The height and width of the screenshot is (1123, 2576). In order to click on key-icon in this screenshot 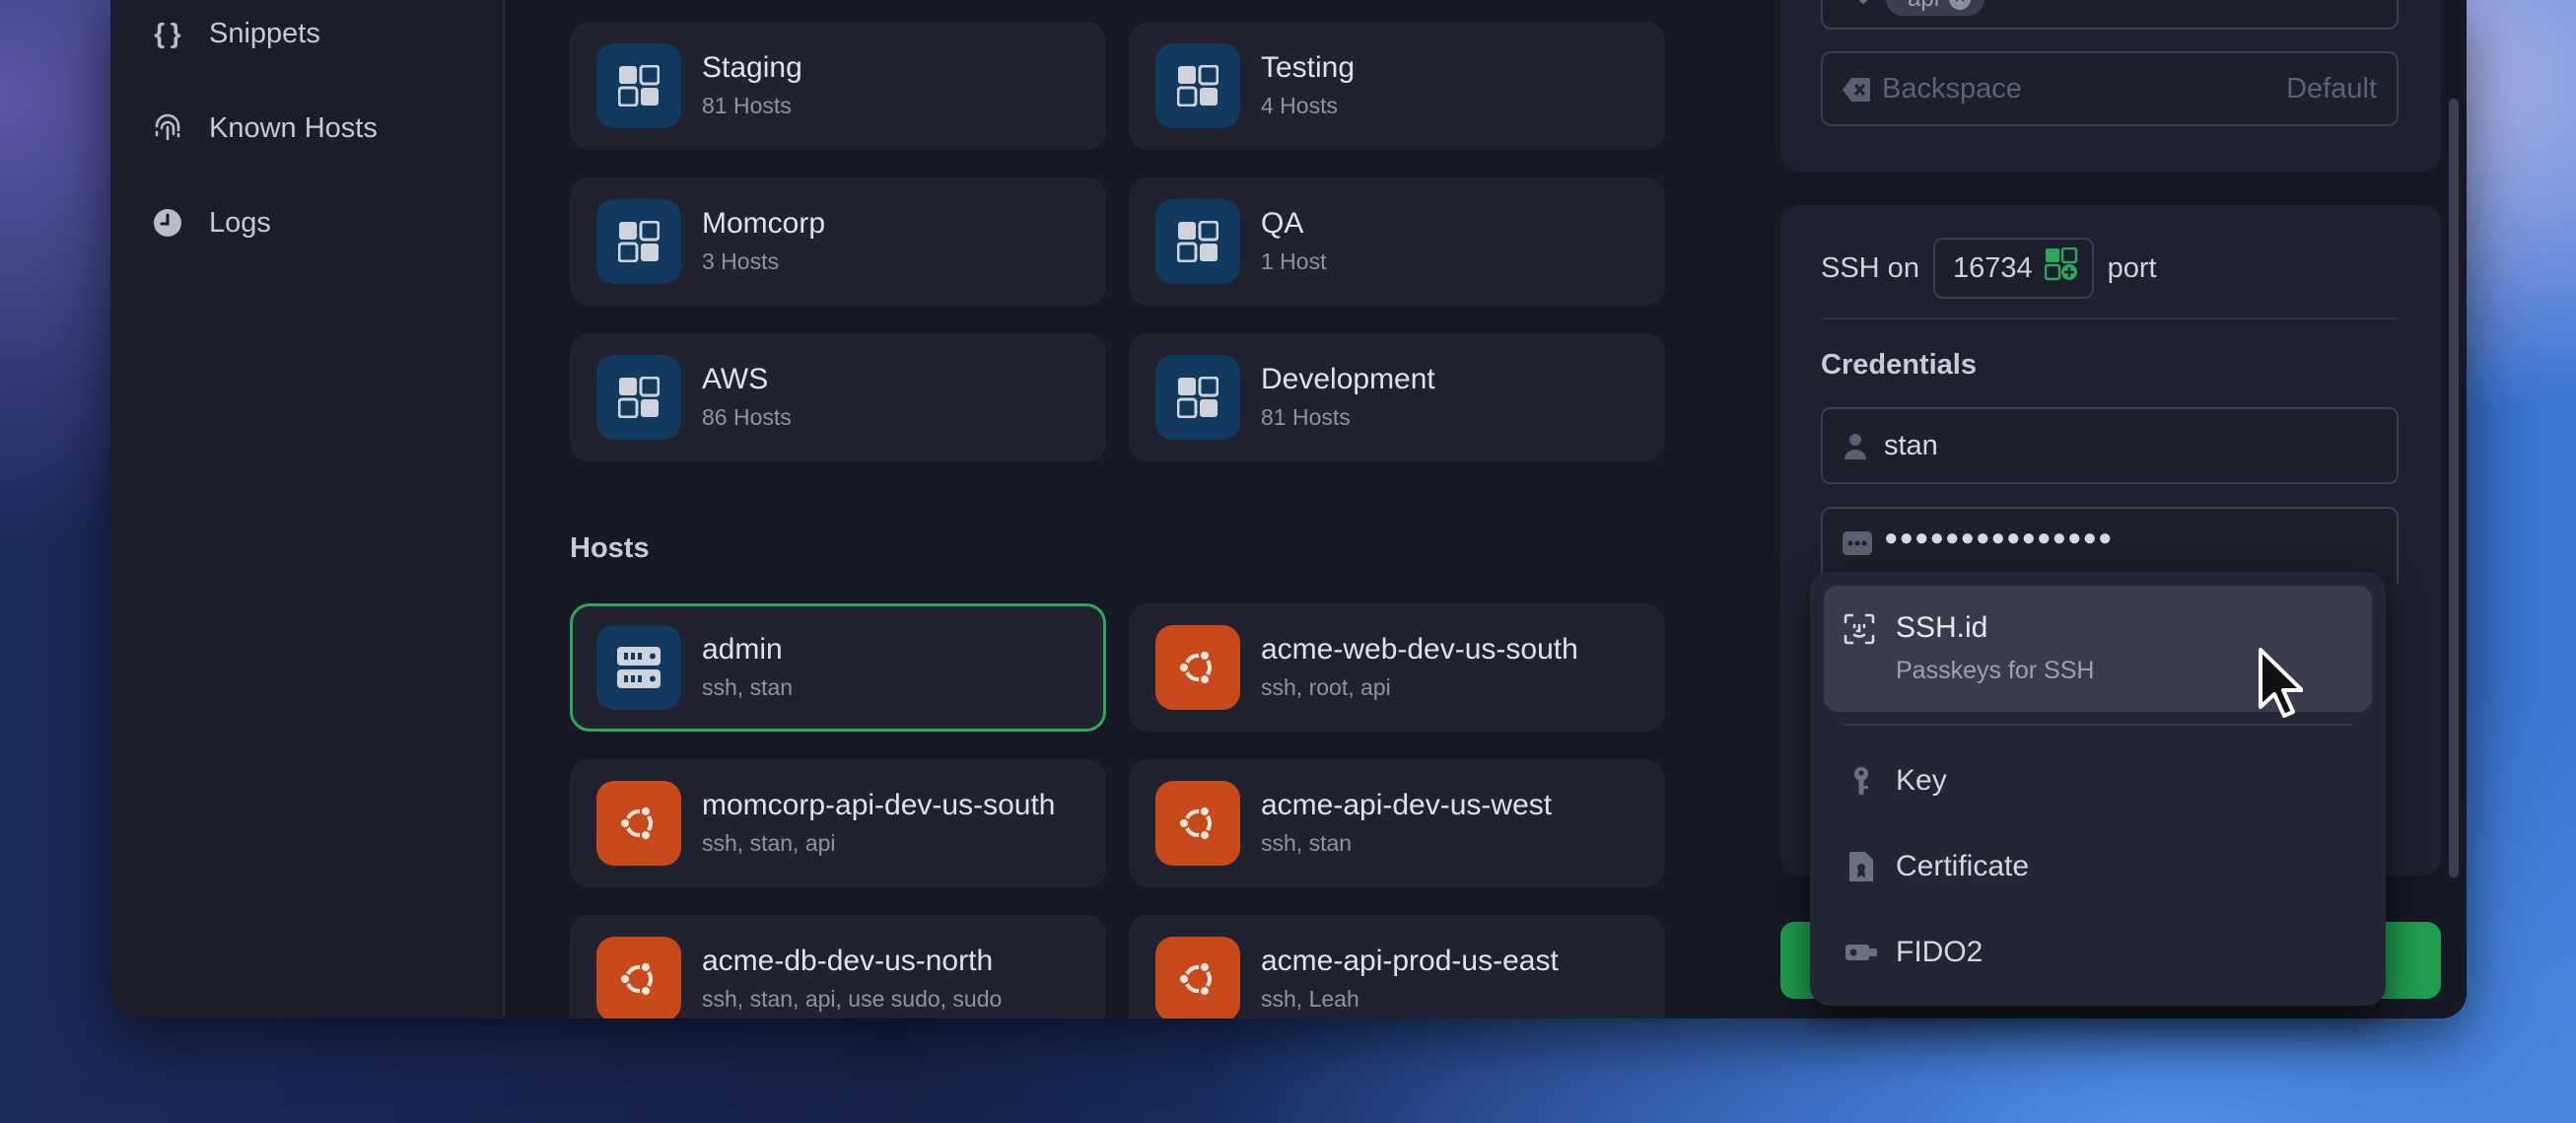, I will do `click(1861, 781)`.